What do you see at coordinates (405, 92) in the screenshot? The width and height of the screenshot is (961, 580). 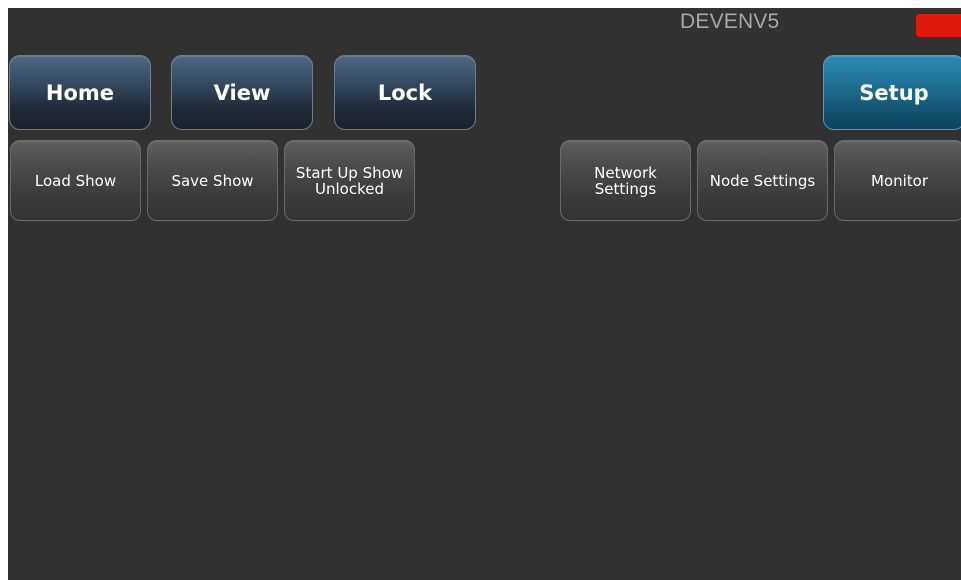 I see `tab-lock: Lock` at bounding box center [405, 92].